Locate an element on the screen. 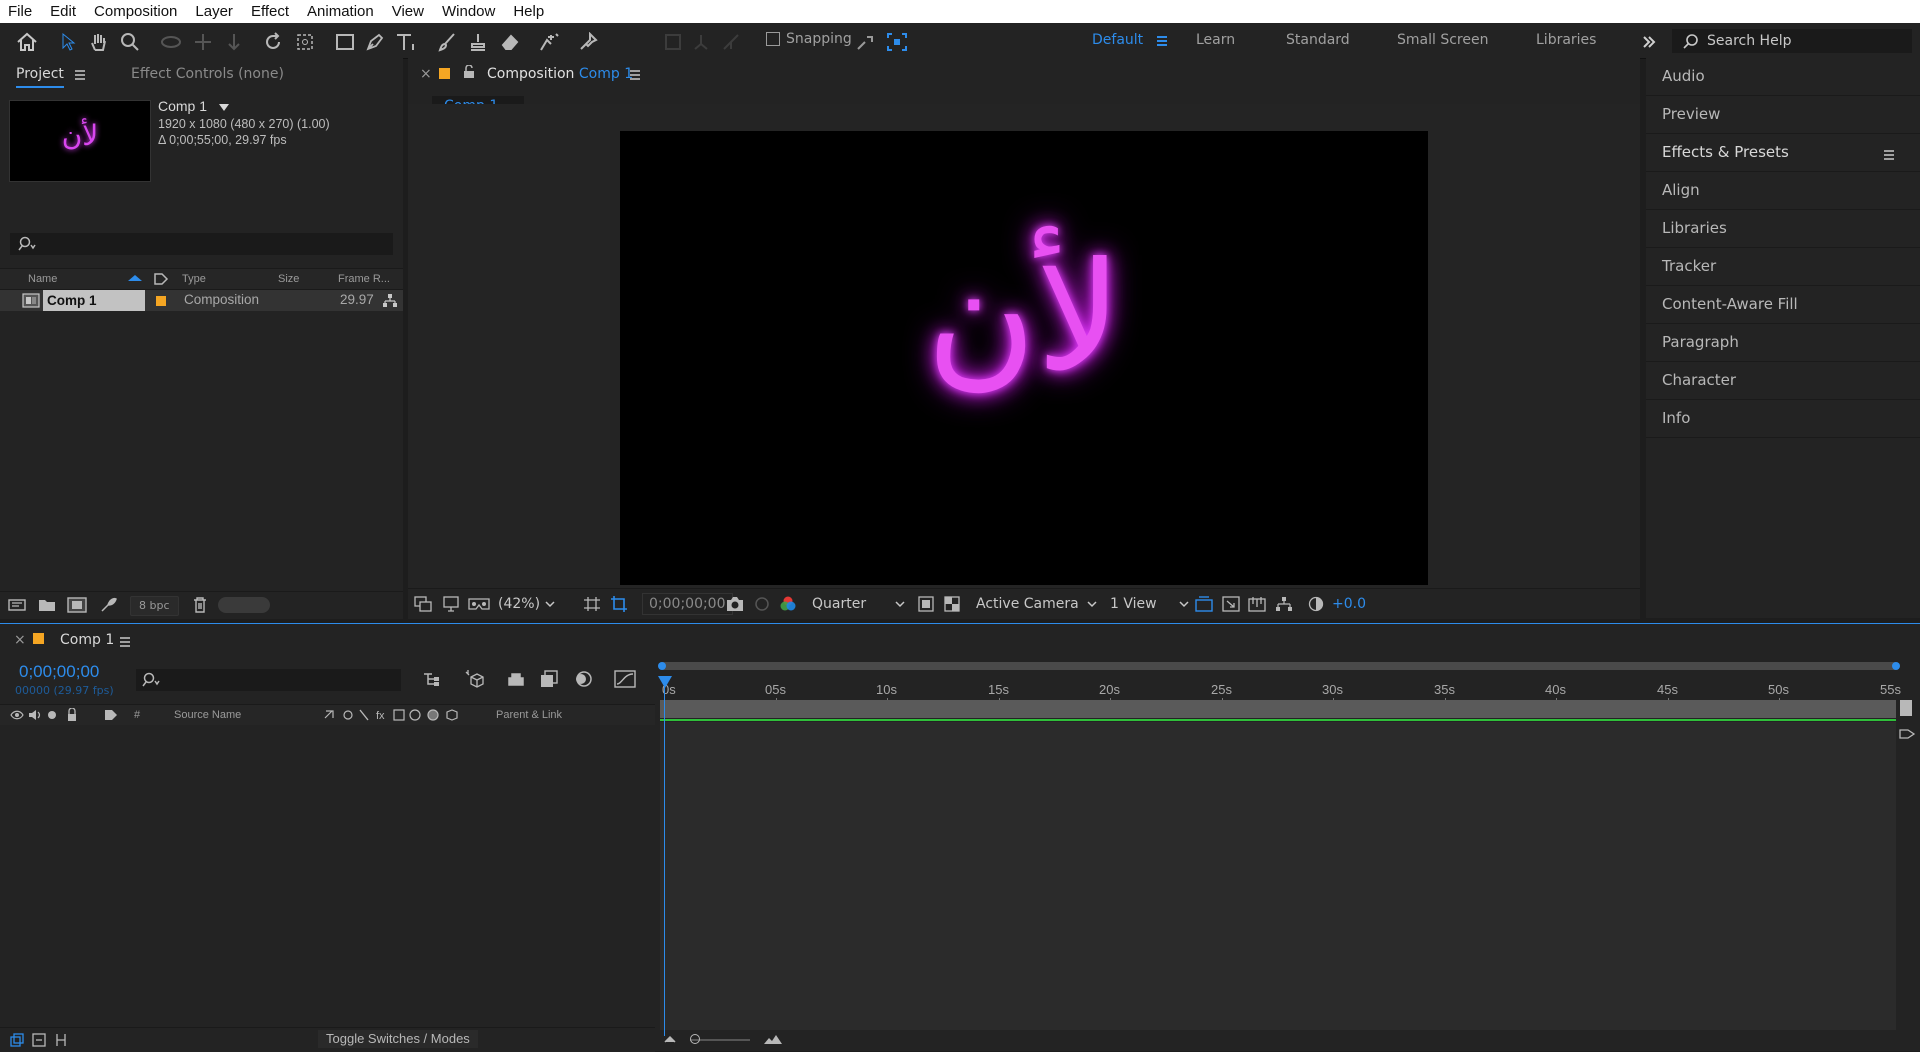  panel-preview: Preview is located at coordinates (1783, 115).